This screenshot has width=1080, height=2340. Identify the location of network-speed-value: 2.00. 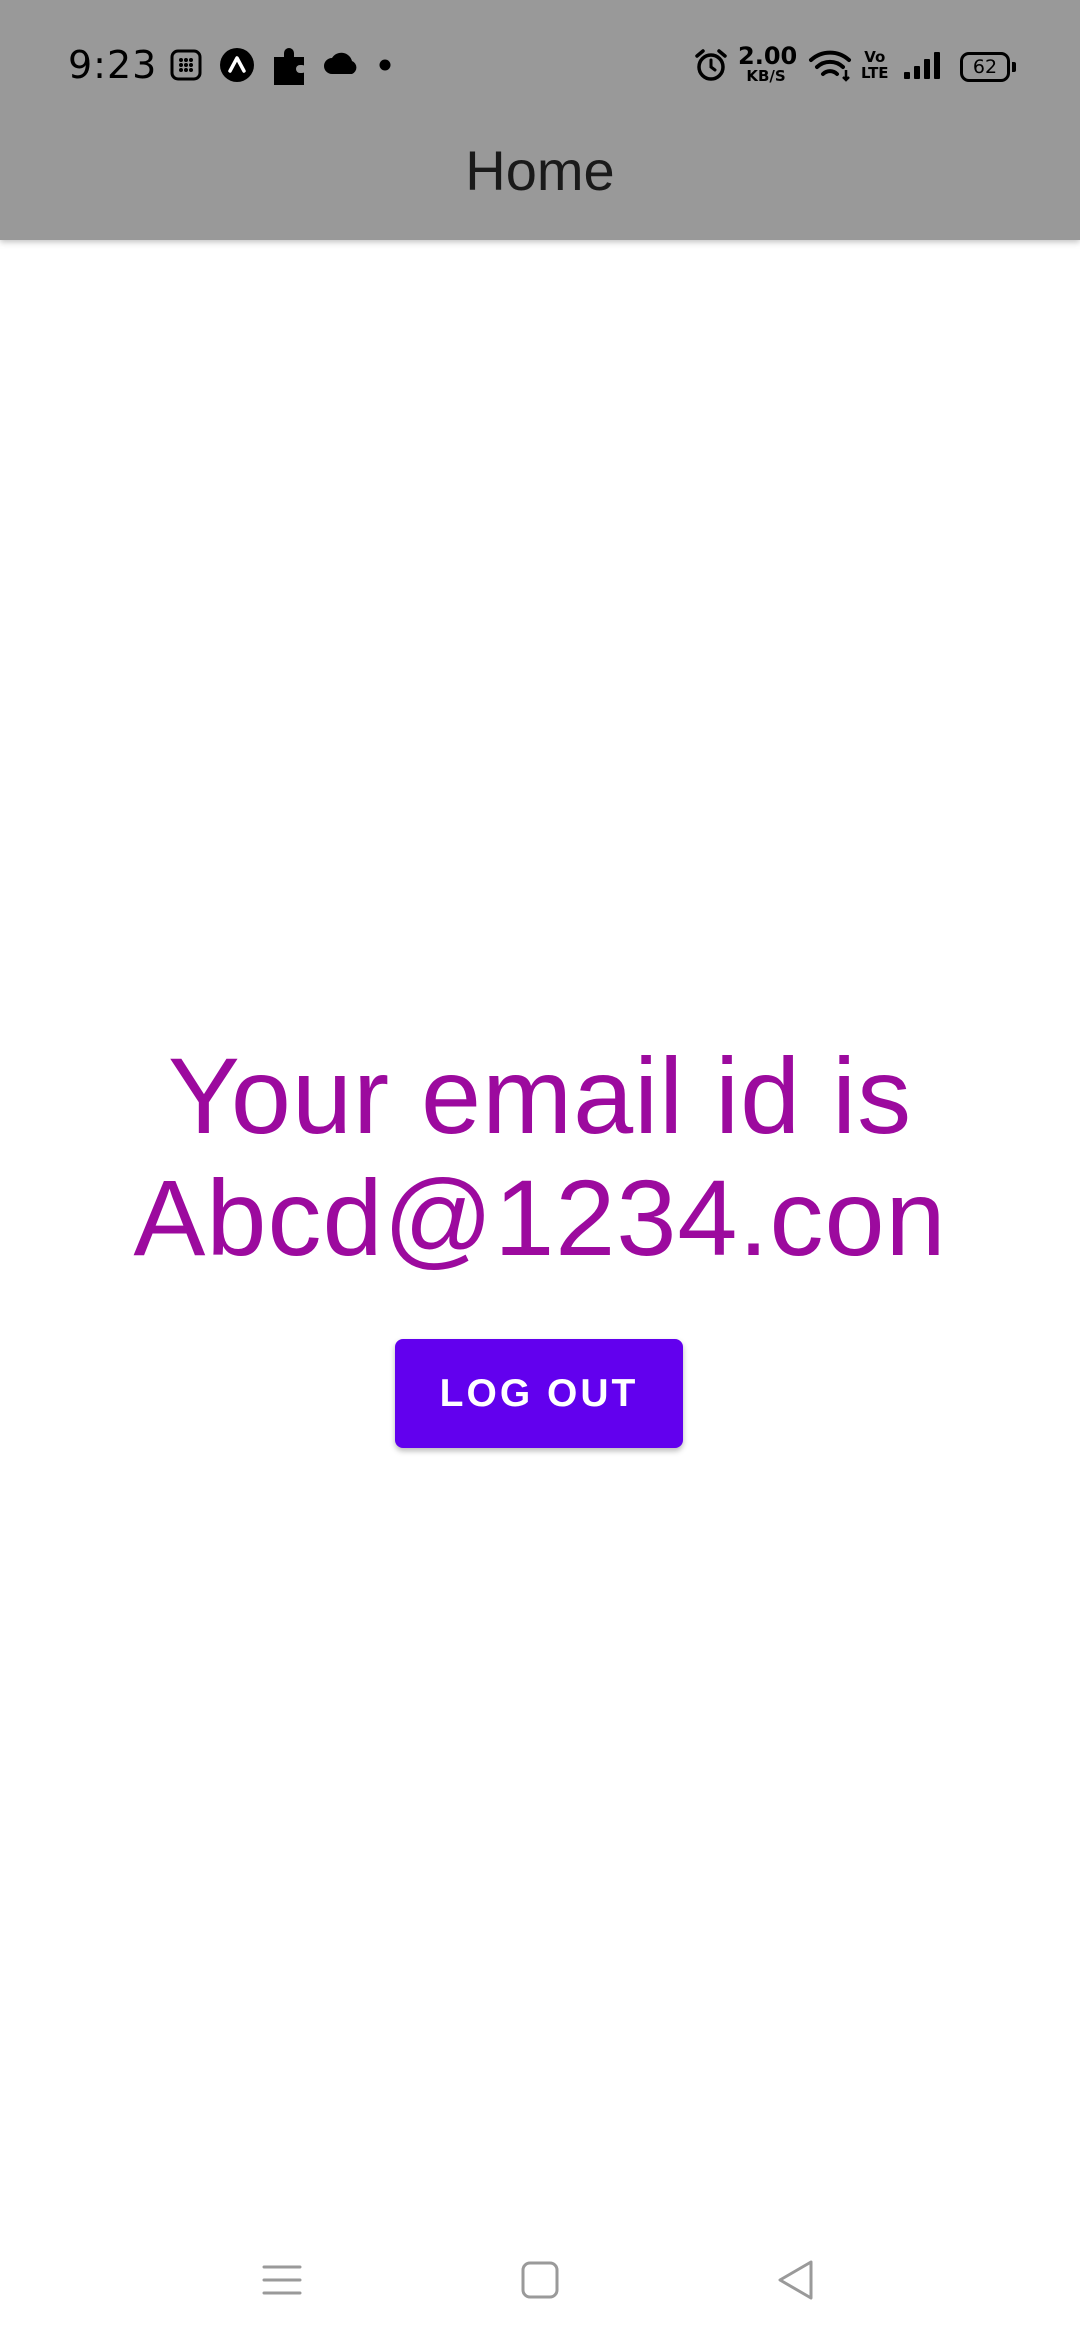
(768, 56).